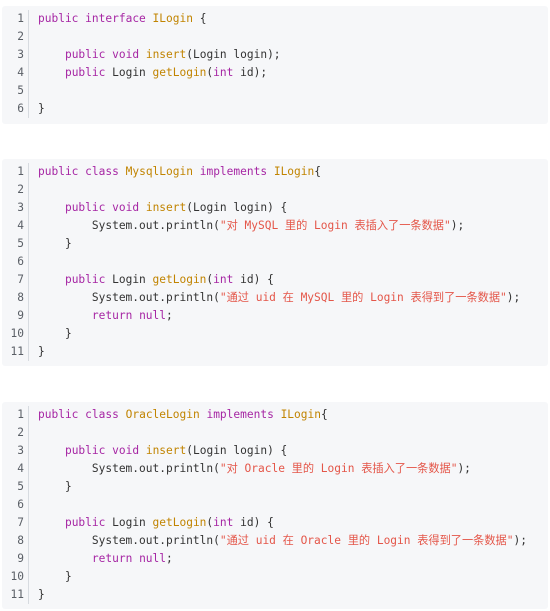  Describe the element at coordinates (155, 55) in the screenshot. I see `code-text: public void insert(Login login);` at that location.